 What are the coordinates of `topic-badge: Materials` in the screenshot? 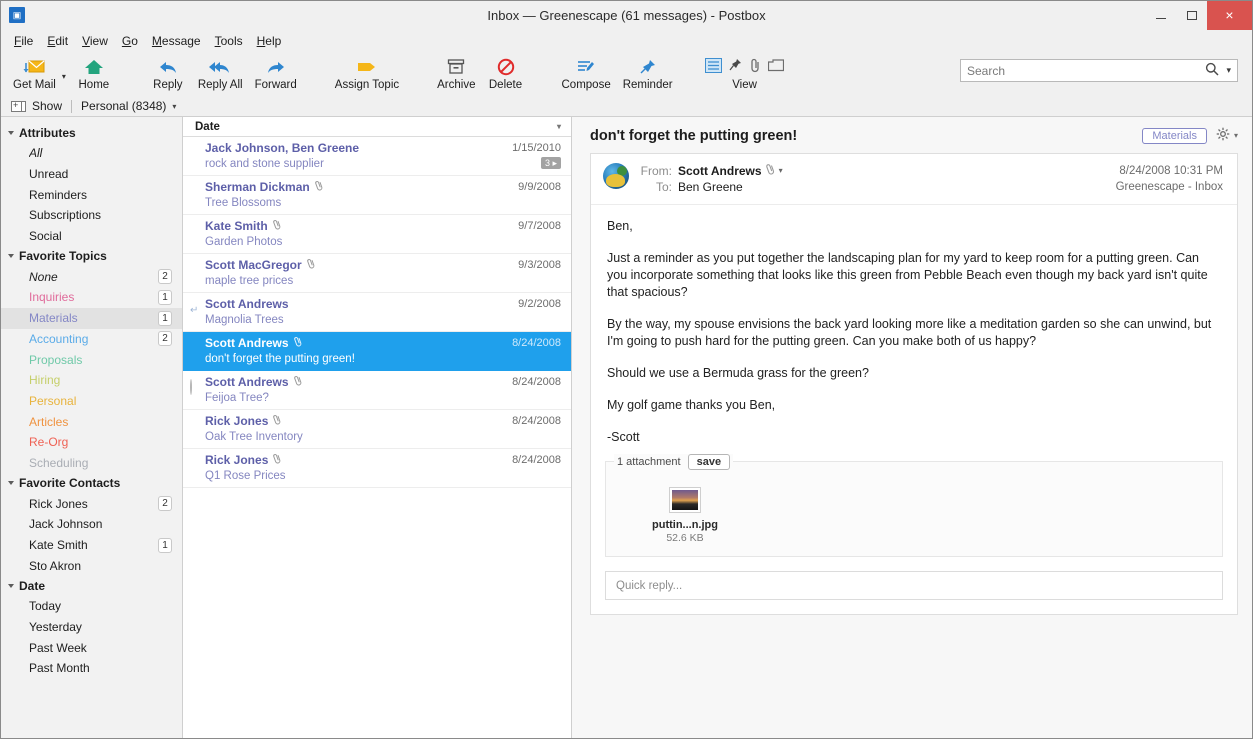 It's located at (1174, 135).